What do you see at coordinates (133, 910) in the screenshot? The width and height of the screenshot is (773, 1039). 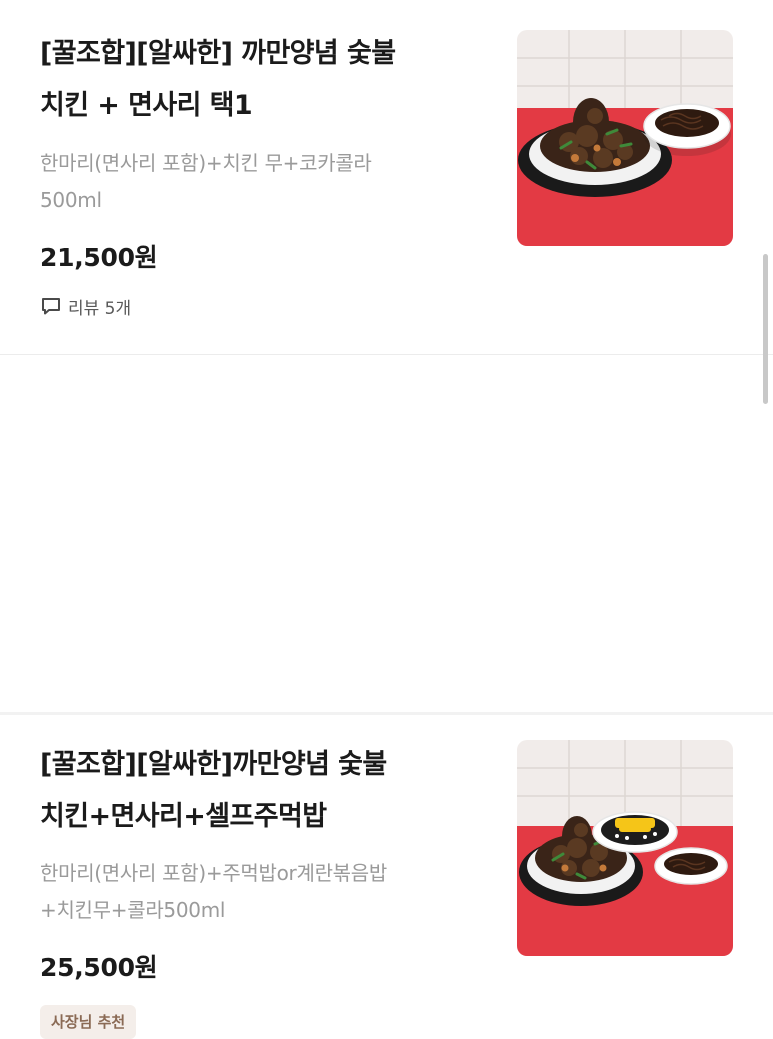 I see `menu-item-description-line: +치킨무+콜라500ml` at bounding box center [133, 910].